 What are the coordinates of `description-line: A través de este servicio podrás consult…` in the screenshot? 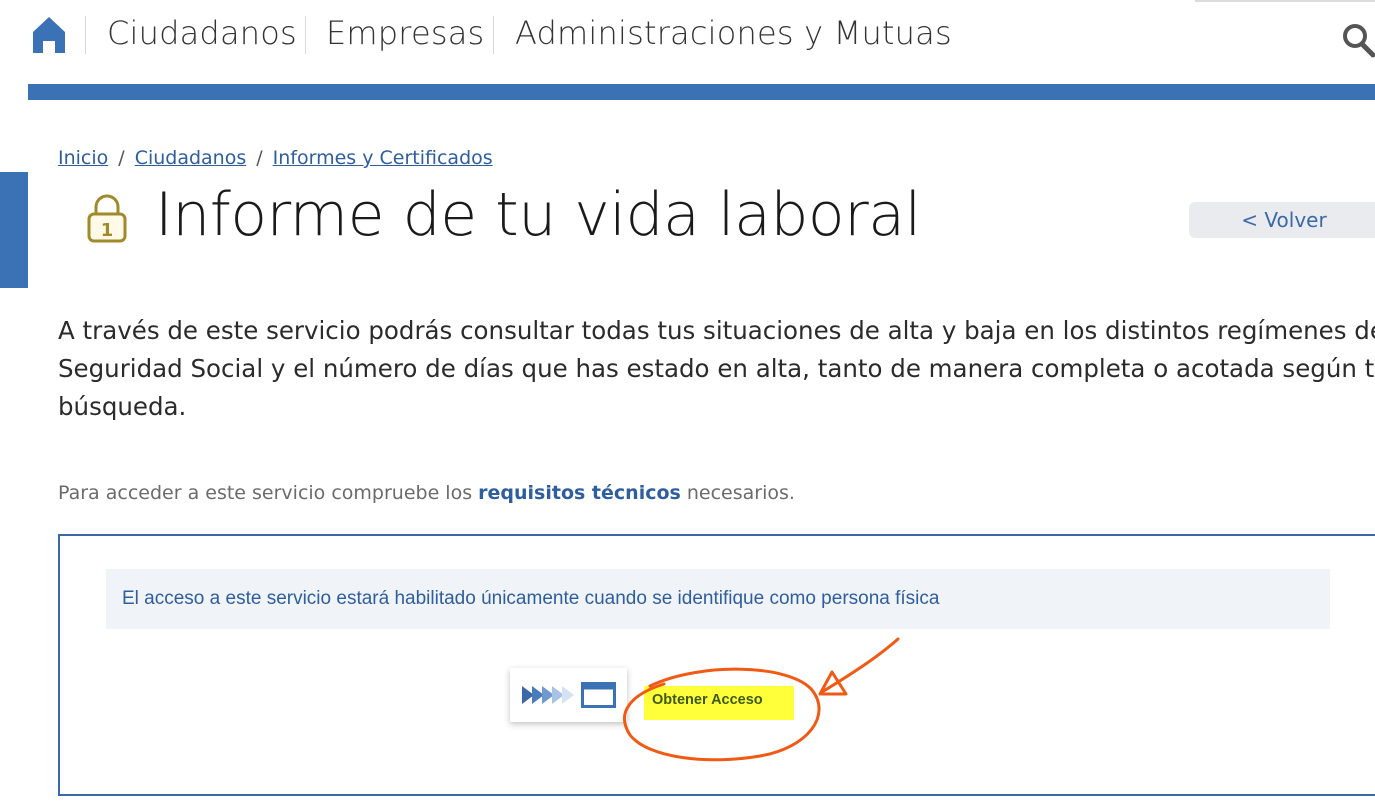 It's located at (716, 330).